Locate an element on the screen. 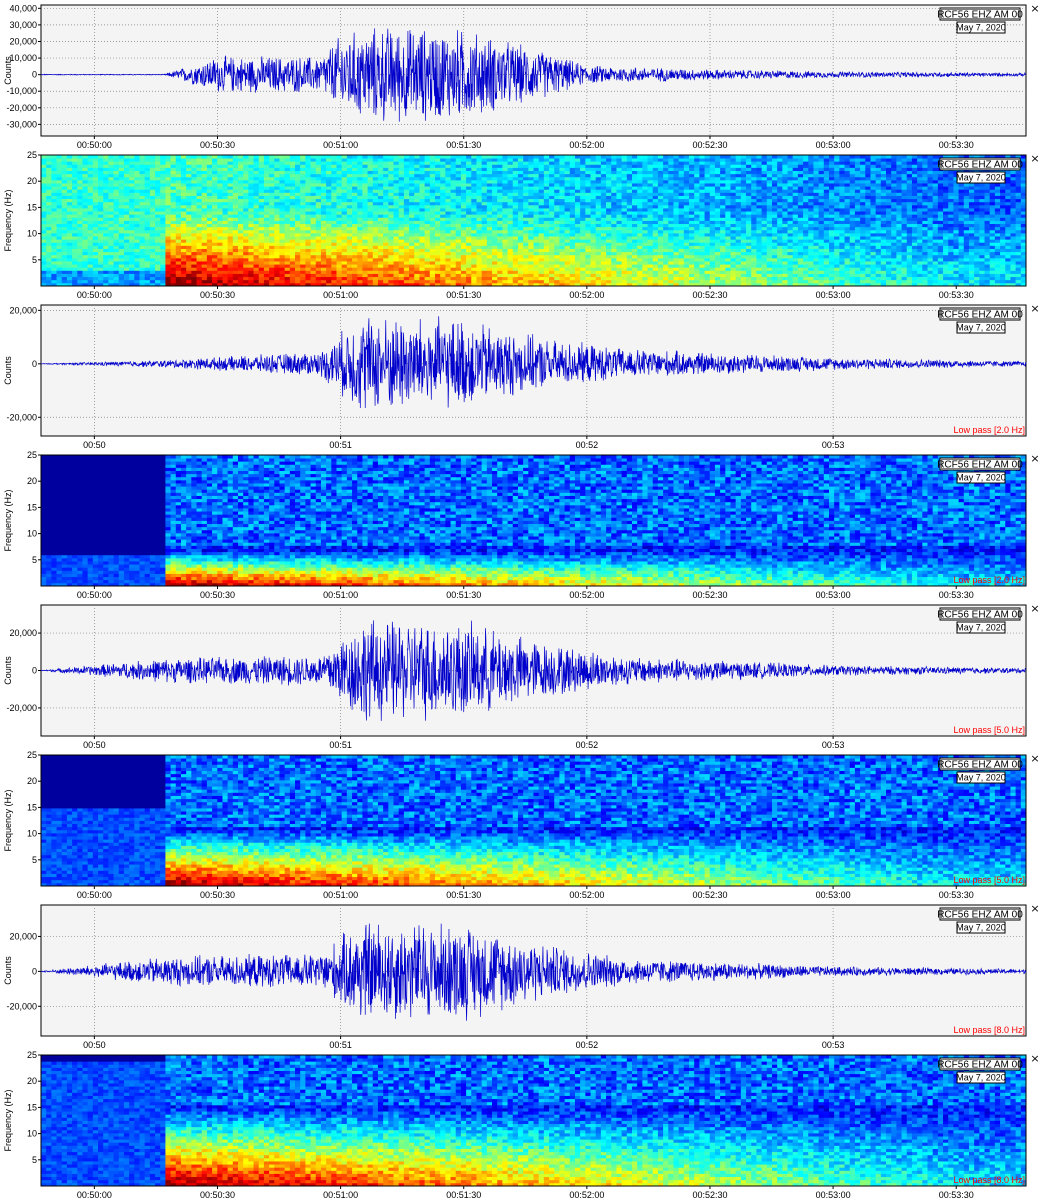  x-tick-label: 00:53 is located at coordinates (833, 745).